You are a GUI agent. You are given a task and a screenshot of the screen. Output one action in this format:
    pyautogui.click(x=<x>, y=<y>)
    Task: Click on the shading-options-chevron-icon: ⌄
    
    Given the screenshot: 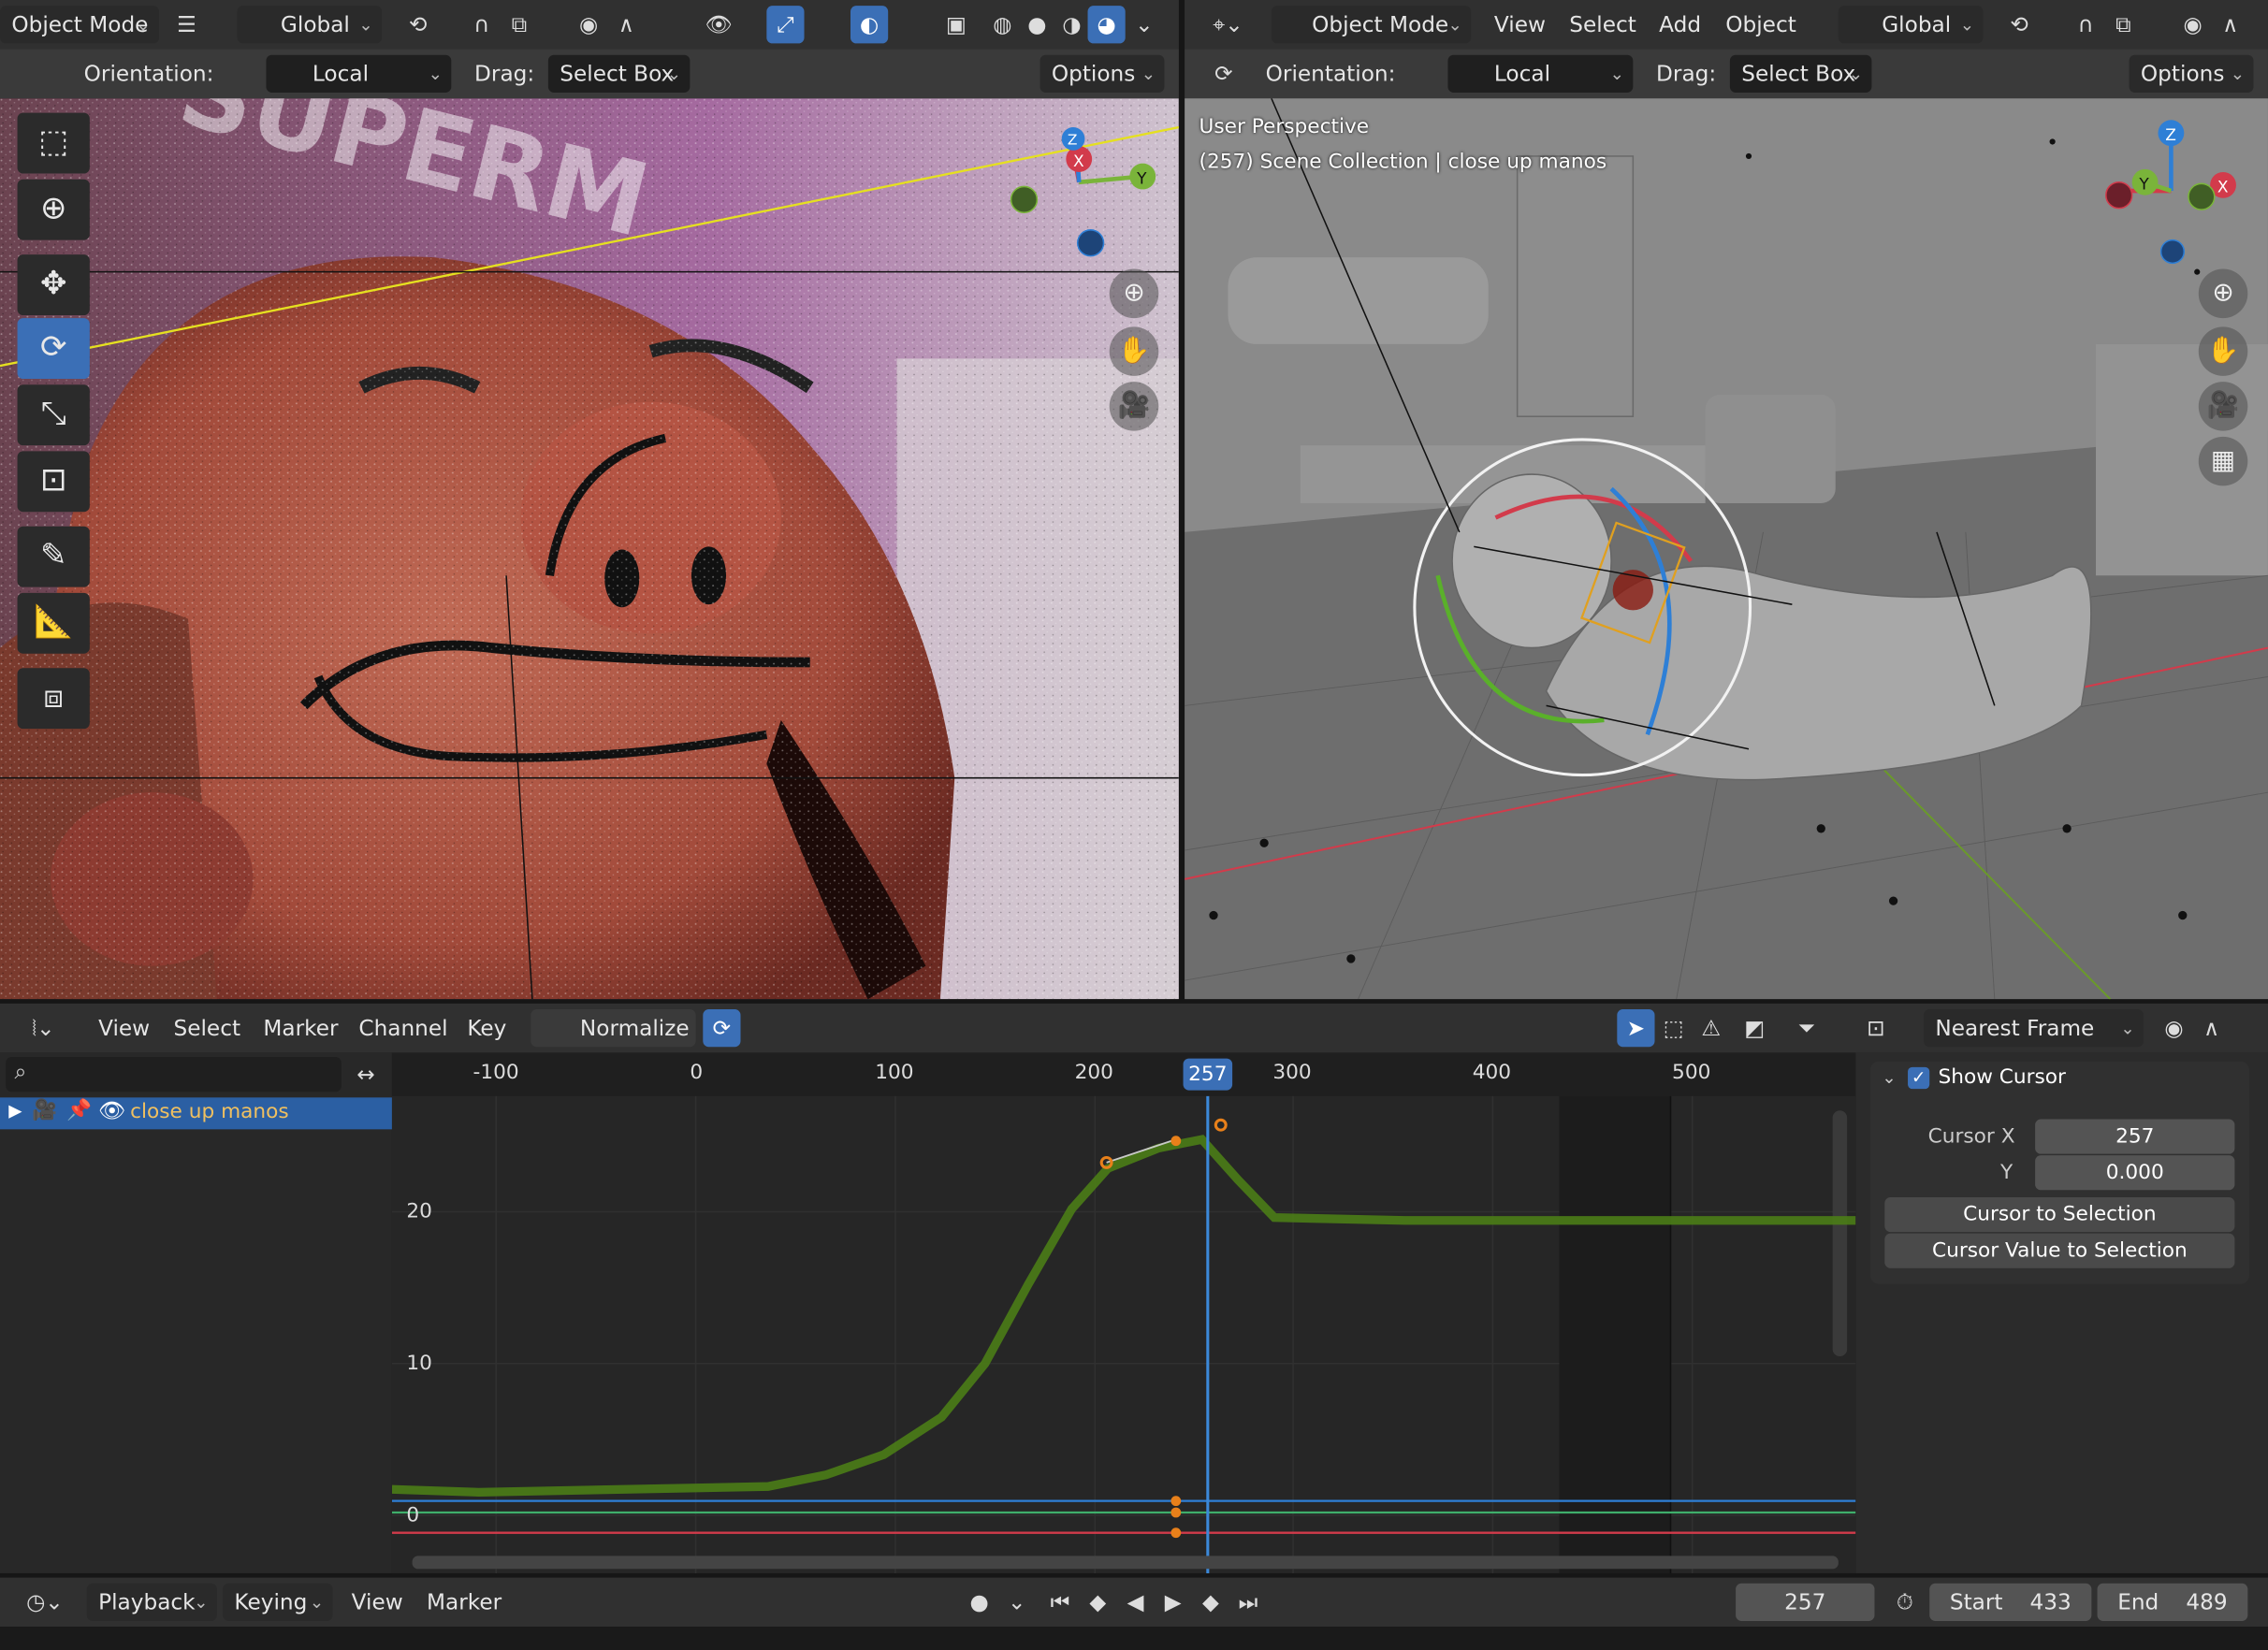 What is the action you would take?
    pyautogui.click(x=1144, y=24)
    